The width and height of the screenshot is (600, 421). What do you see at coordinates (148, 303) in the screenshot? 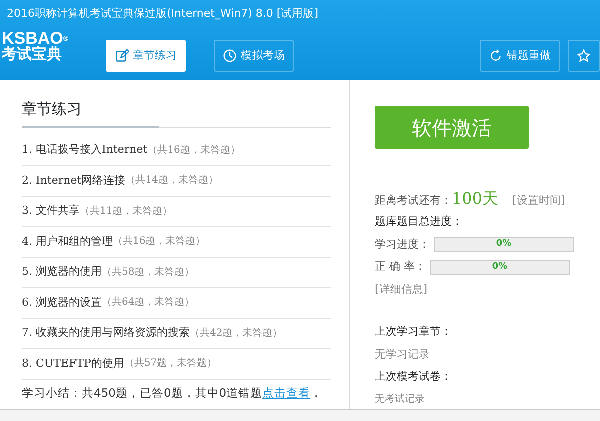
I see `chapter-info: （共64题，未答题）` at bounding box center [148, 303].